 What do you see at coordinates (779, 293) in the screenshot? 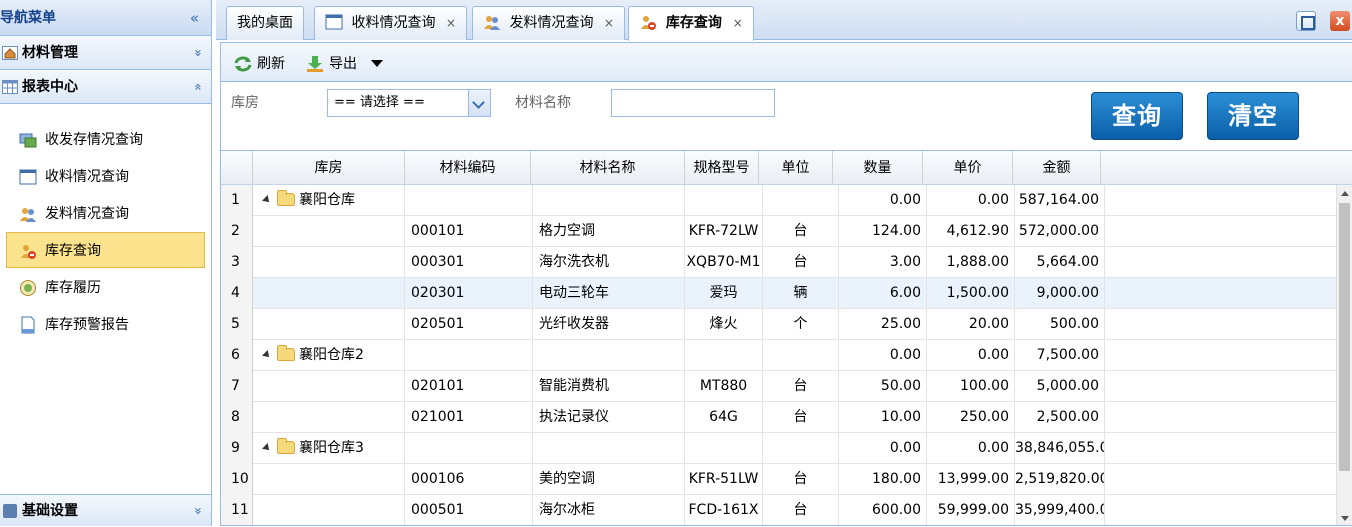
I see `table-row: 4 020301 电动三轮车 爱玛辆 6.00 1,500.00 9,000.00` at bounding box center [779, 293].